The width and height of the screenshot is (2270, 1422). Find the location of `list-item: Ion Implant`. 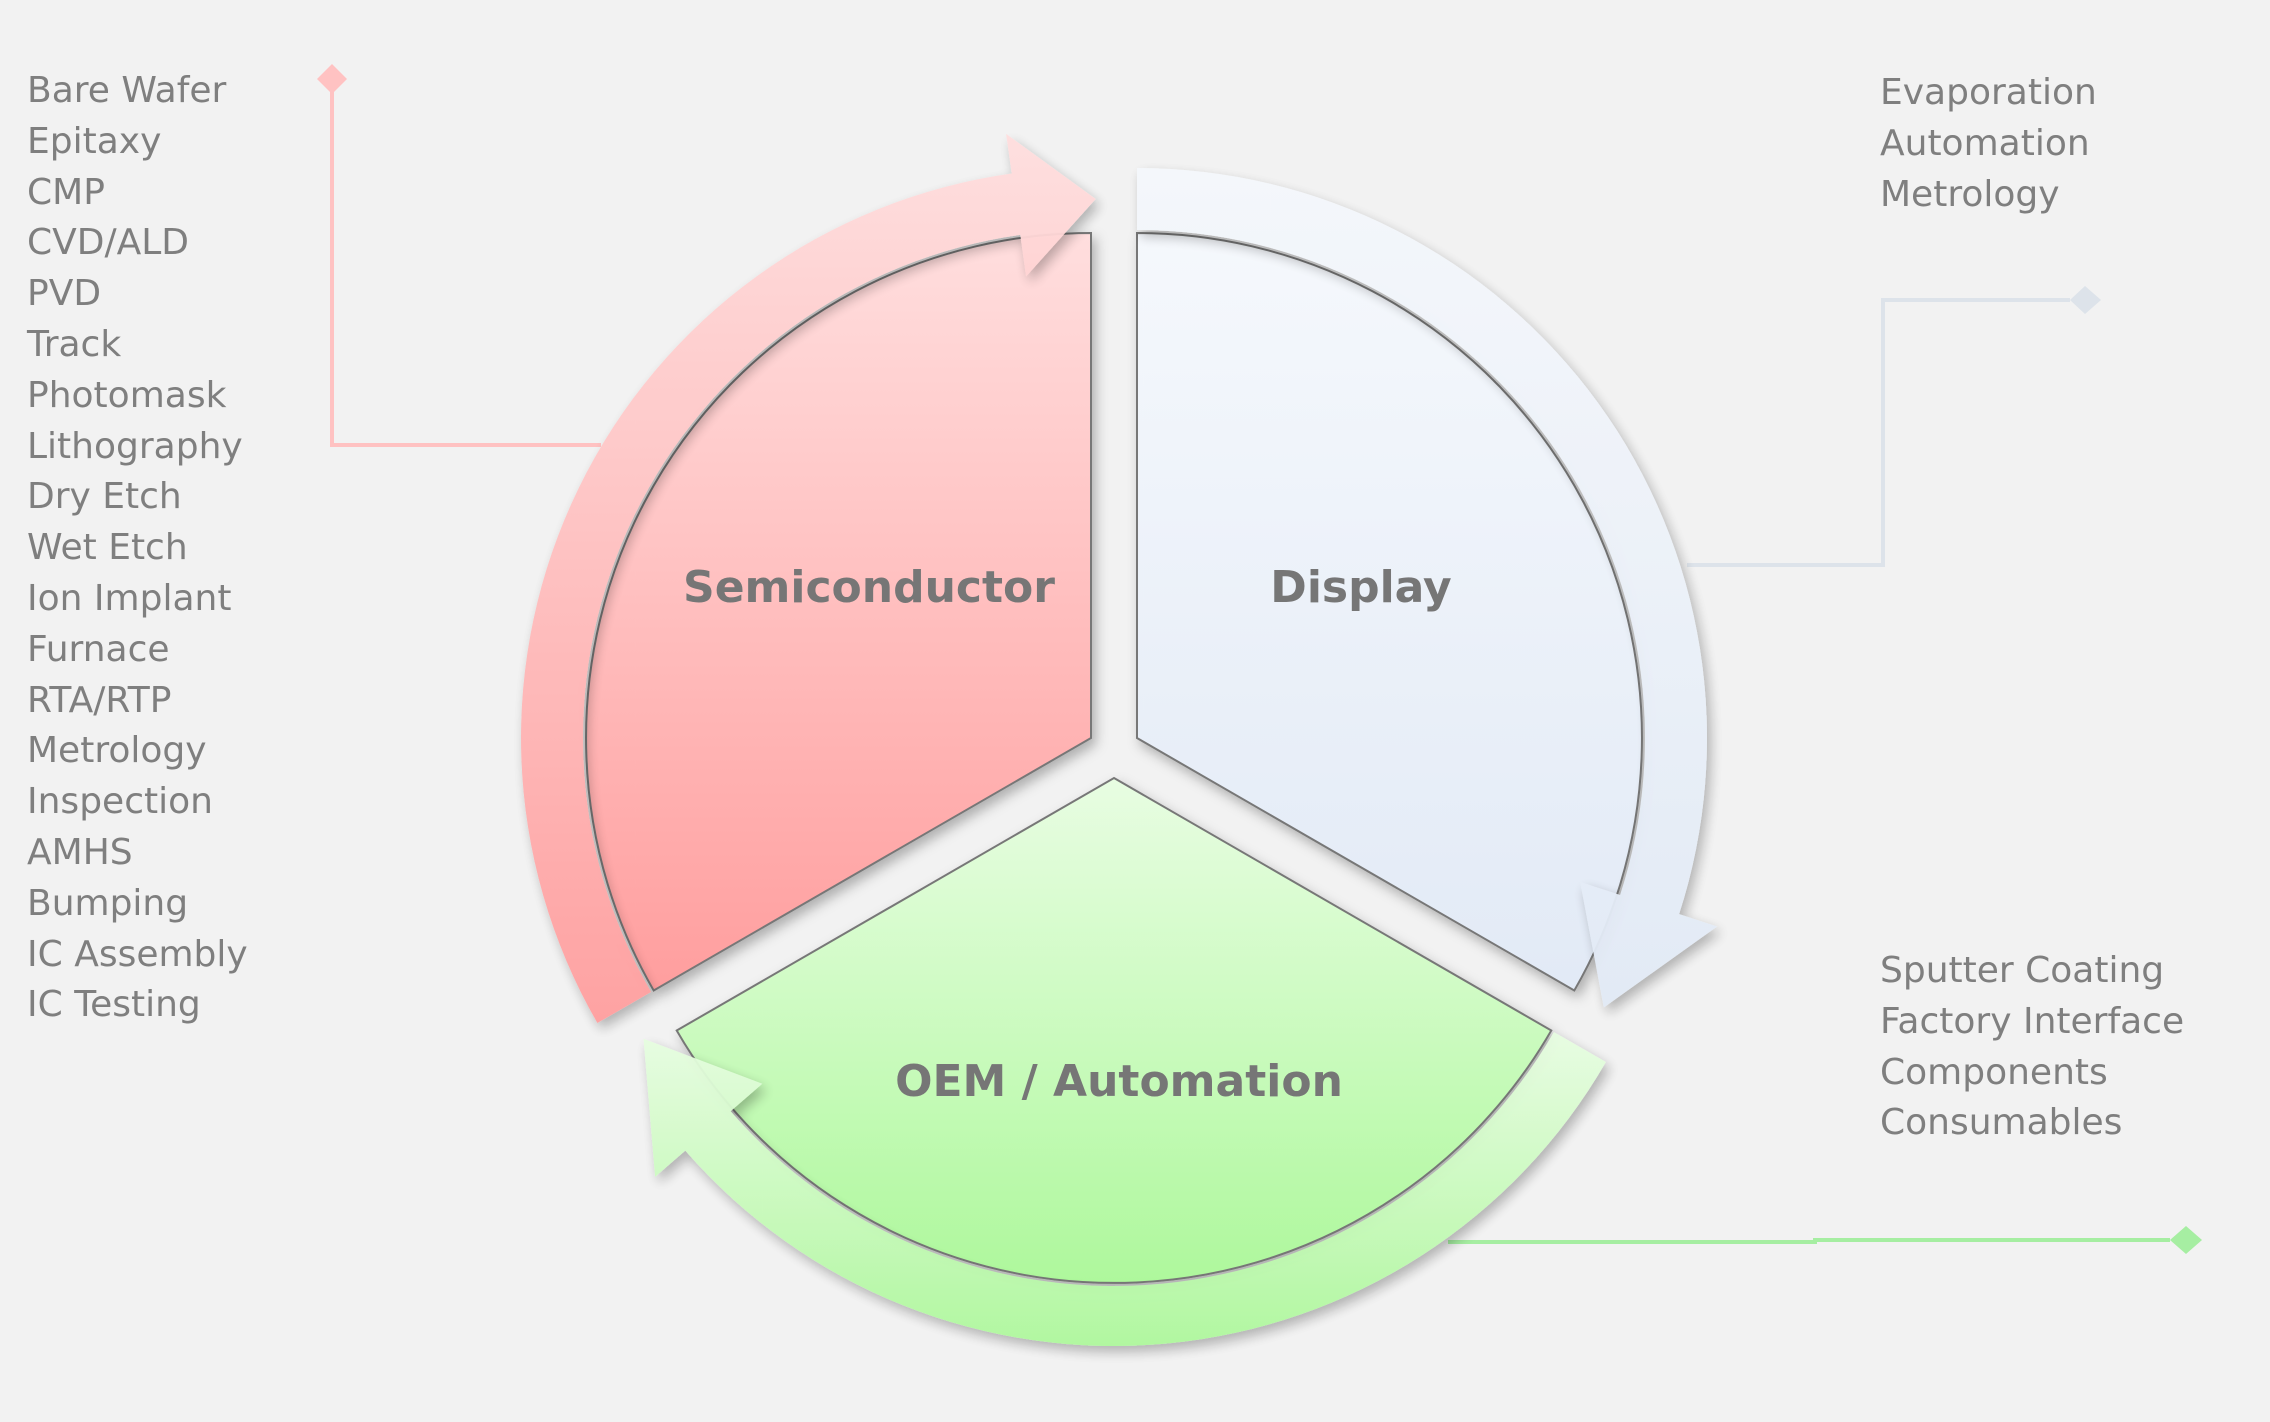

list-item: Ion Implant is located at coordinates (129, 598).